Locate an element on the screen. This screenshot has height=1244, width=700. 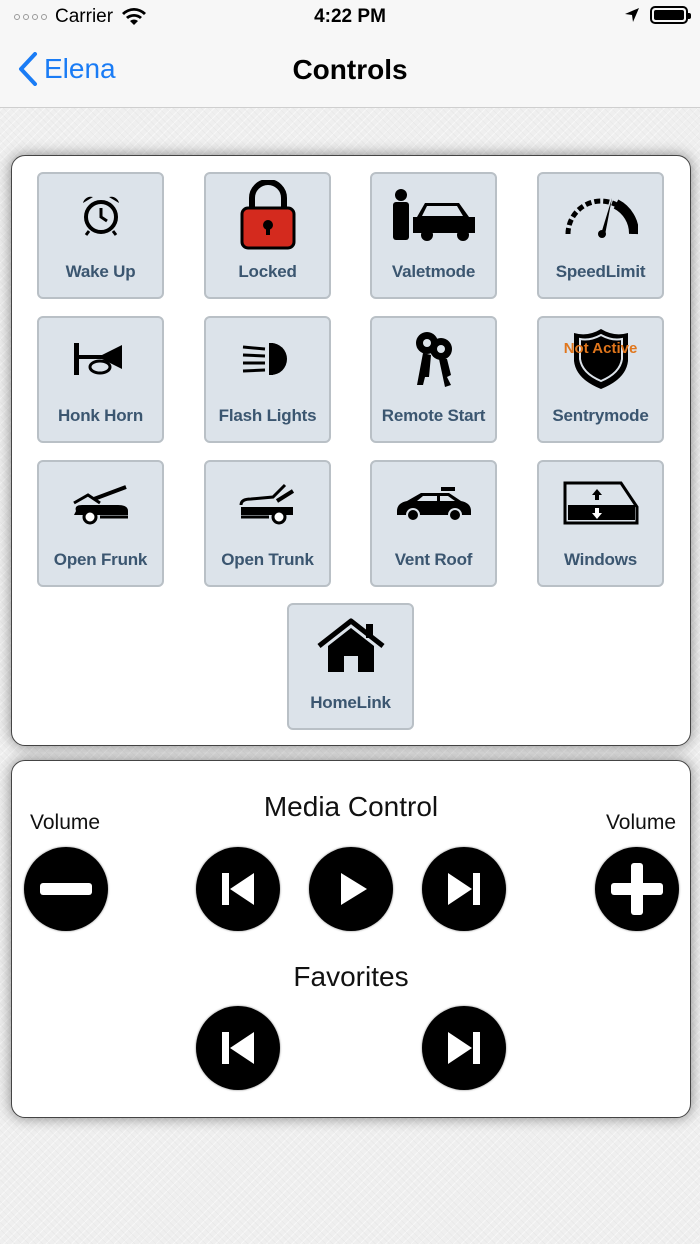
padlock-icon is located at coordinates (267, 215).